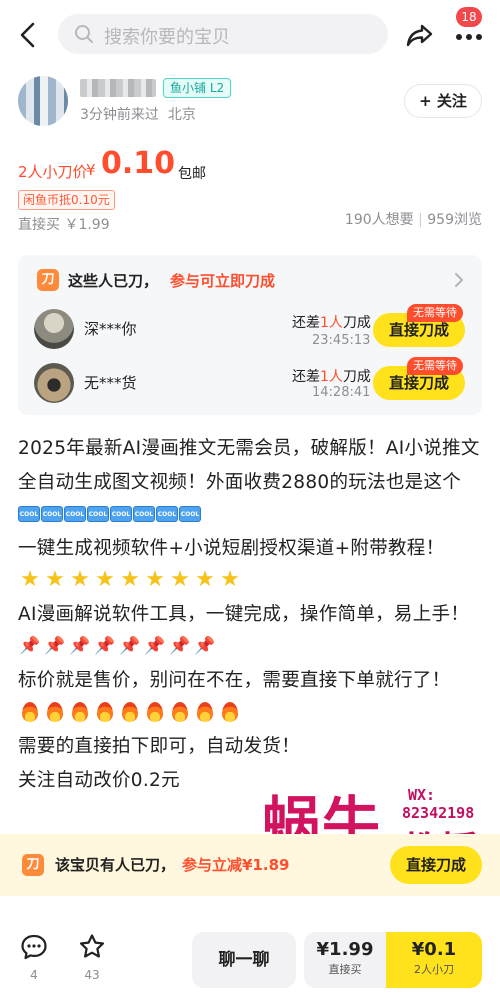 This screenshot has height=998, width=500. I want to click on top-bar: 搜索你要的宝贝 18, so click(250, 35).